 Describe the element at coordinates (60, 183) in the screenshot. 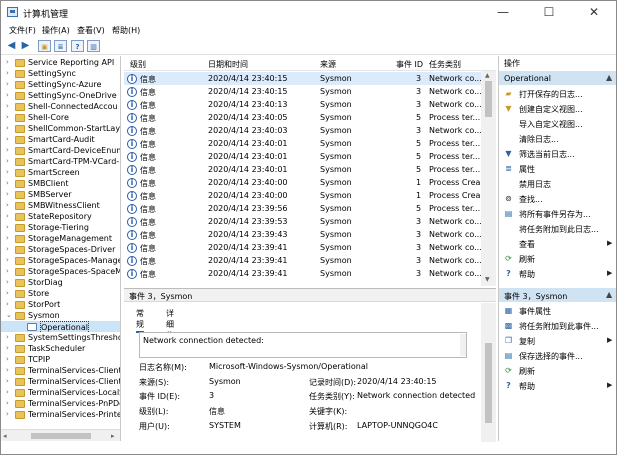

I see `tree-item: › SMBClient` at that location.